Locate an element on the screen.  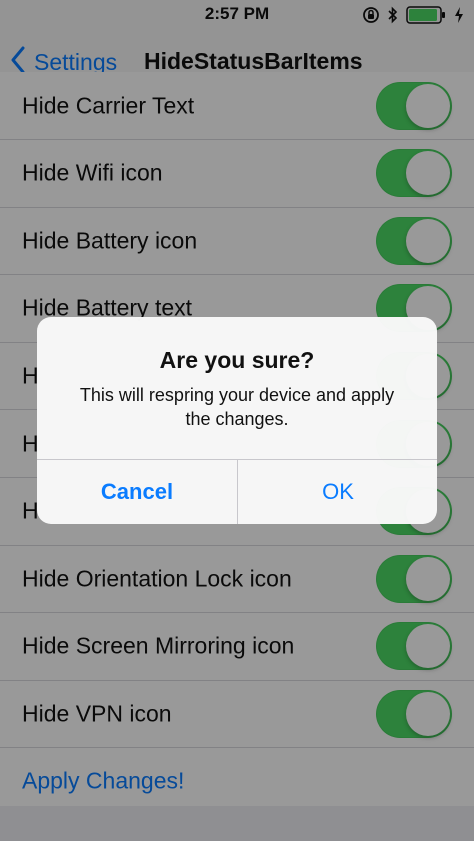
alert-title: Are you sure? is located at coordinates (237, 360).